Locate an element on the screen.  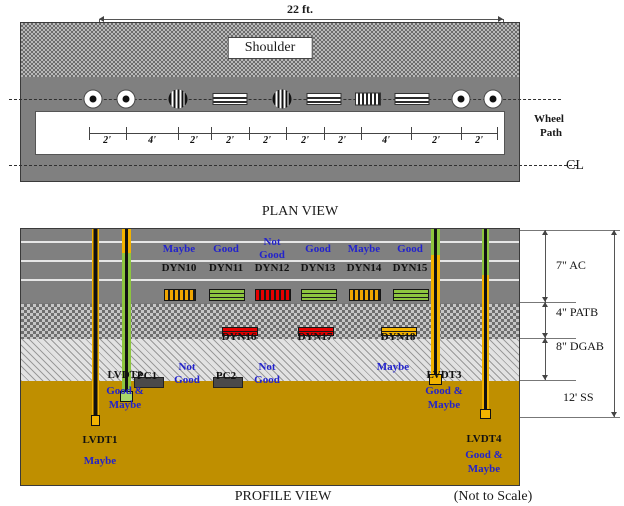
dyn-id-DYN10: DYN10 is located at coordinates (179, 268).